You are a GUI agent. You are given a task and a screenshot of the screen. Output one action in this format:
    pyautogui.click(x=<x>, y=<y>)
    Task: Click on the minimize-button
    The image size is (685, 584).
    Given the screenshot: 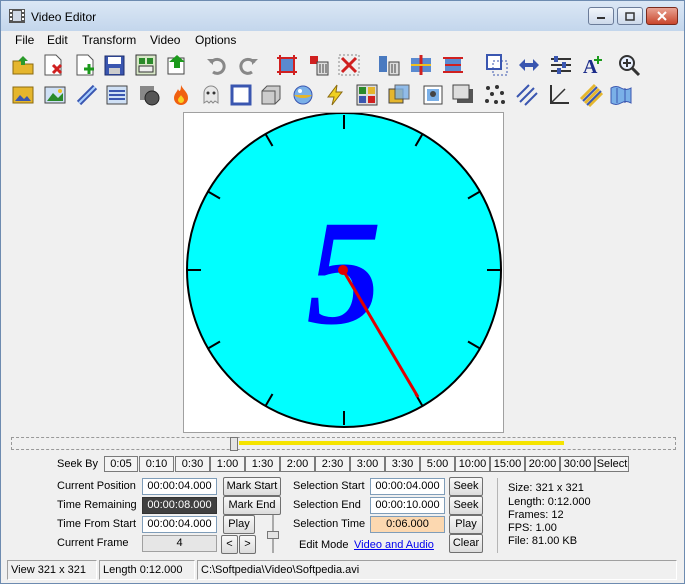 What is the action you would take?
    pyautogui.click(x=601, y=16)
    